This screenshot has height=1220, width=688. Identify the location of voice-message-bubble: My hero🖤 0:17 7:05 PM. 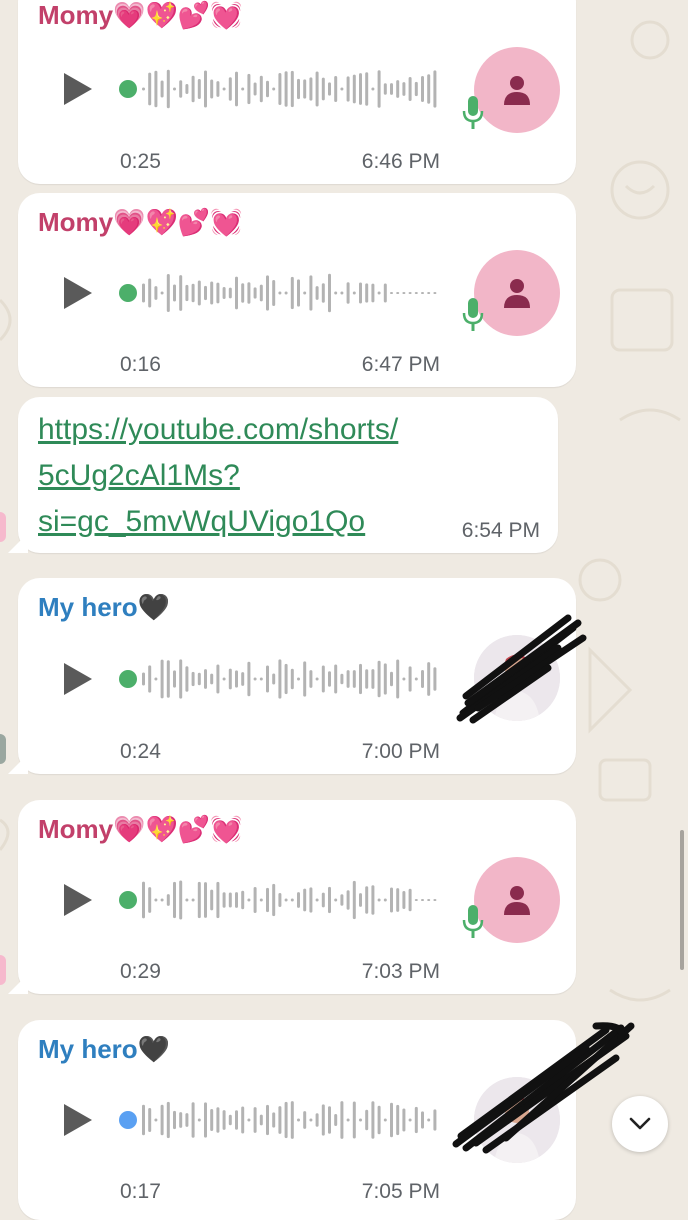
(326, 1120).